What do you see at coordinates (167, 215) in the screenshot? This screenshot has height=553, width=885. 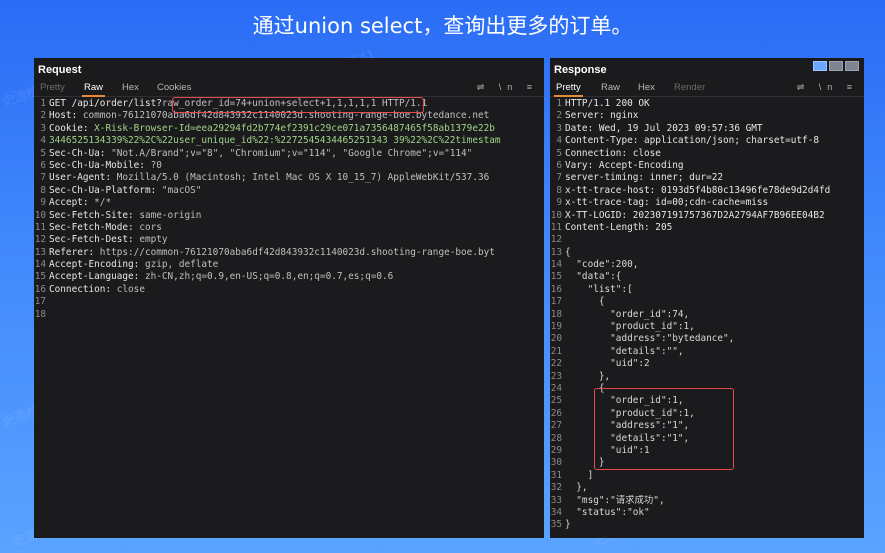 I see `header-value: same-origin` at bounding box center [167, 215].